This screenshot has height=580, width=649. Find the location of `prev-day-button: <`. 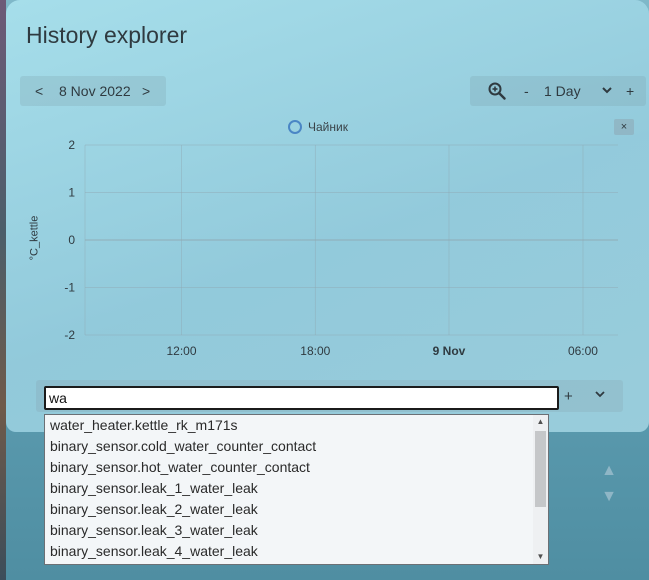

prev-day-button: < is located at coordinates (39, 91).